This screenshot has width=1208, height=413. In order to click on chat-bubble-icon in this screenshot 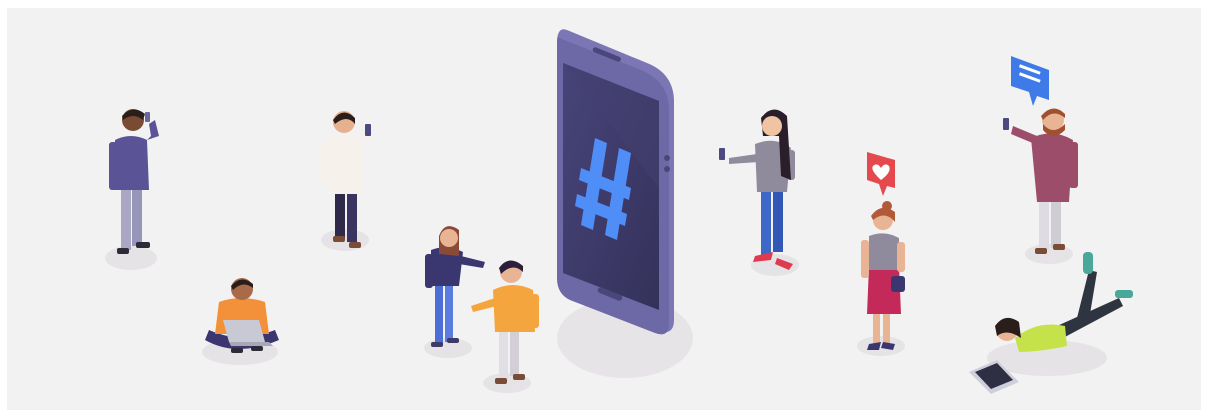, I will do `click(1030, 81)`.